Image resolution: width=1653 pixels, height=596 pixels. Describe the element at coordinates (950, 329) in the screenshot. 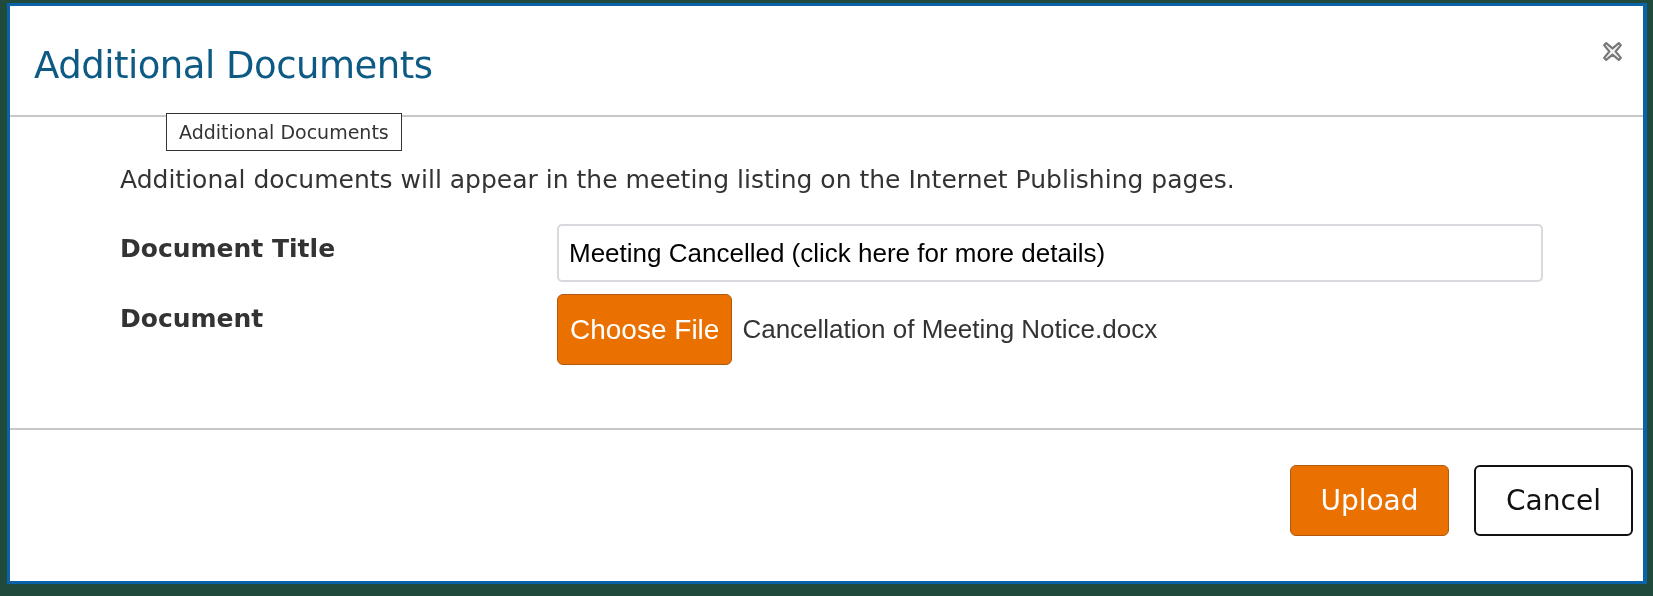

I see `file-name: Cancellation of Meeting Notice.docx` at that location.